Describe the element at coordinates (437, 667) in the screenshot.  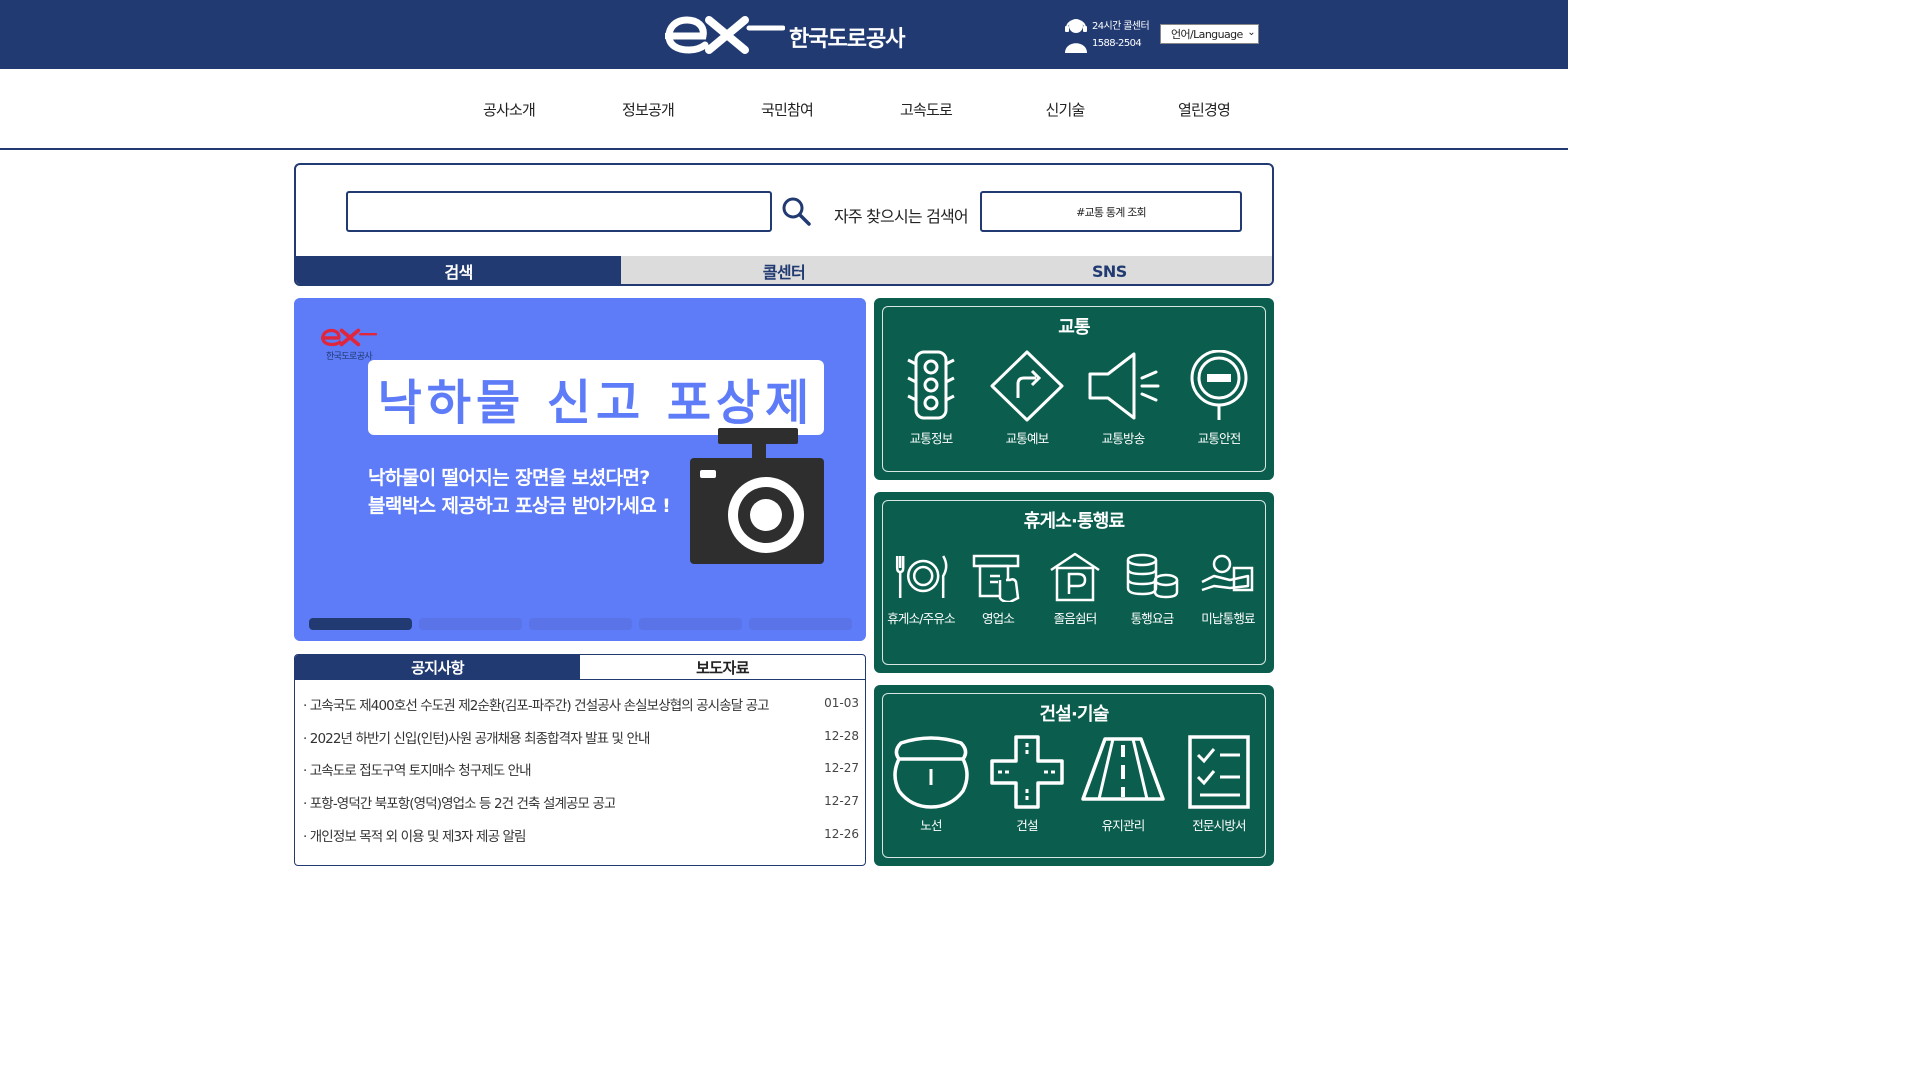
I see `tab-notices: 공지사항` at that location.